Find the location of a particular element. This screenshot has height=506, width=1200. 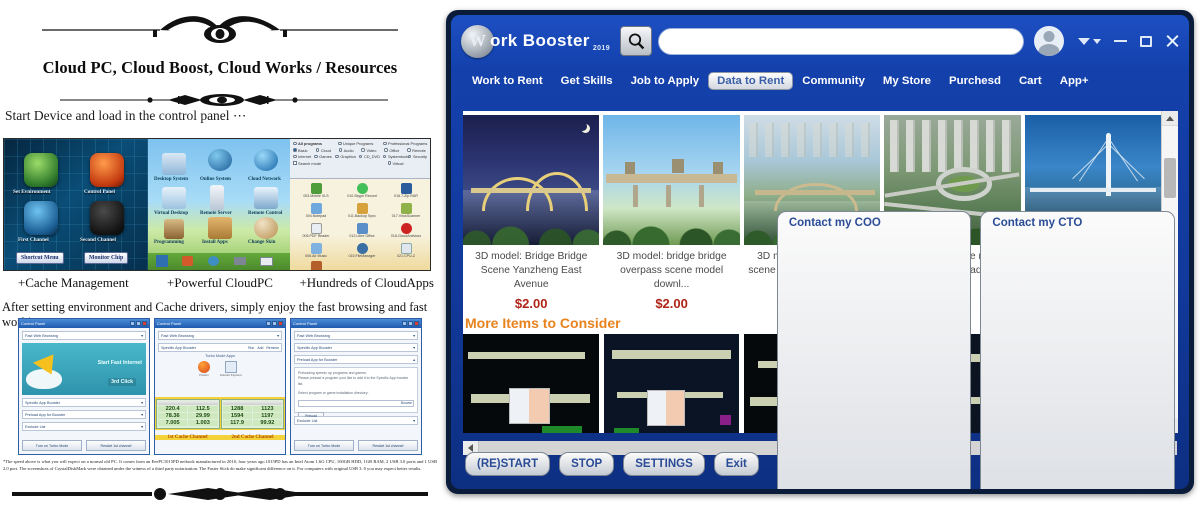

app-label: 004.Notepad is located at coordinates (316, 216).